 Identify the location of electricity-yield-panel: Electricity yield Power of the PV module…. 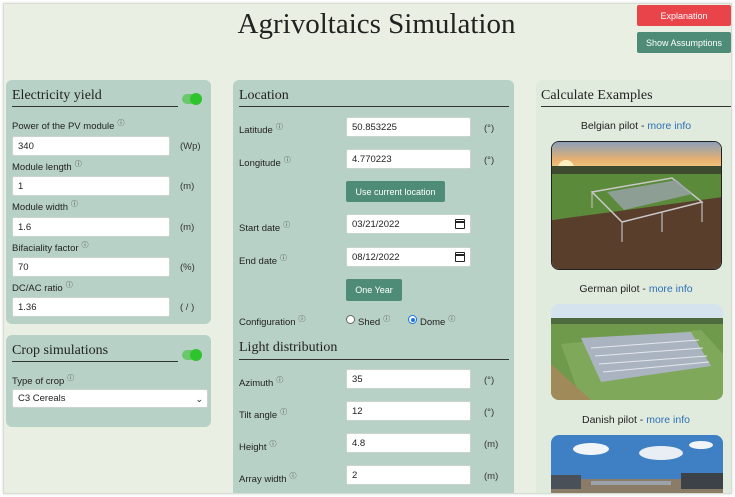
(108, 202).